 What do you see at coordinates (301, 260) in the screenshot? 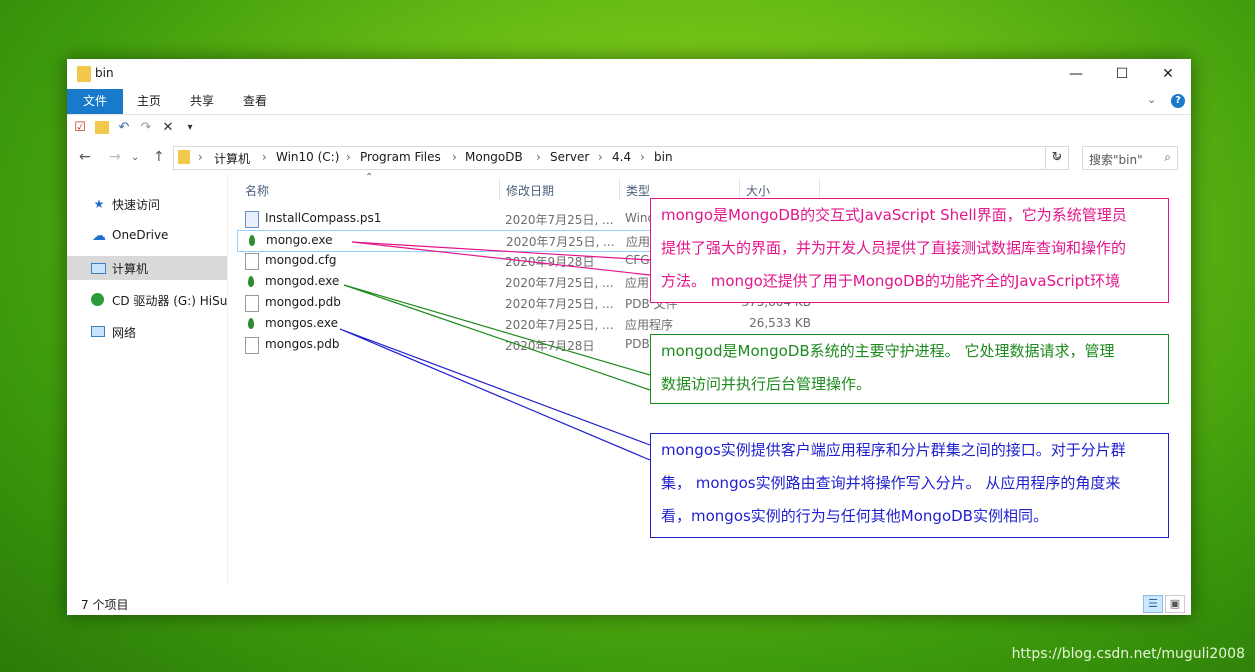
I see `file-name: mongod.cfg` at bounding box center [301, 260].